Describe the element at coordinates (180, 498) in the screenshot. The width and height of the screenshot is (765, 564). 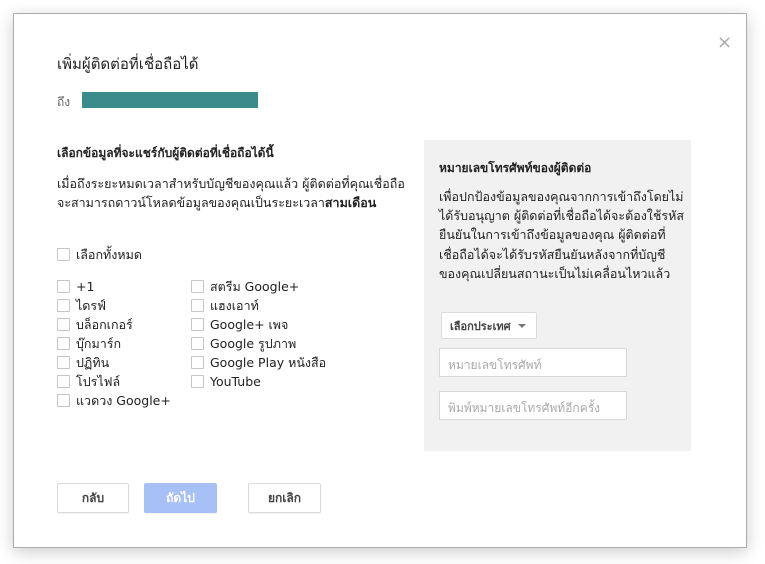
I see `next-button: ถัดไป` at that location.